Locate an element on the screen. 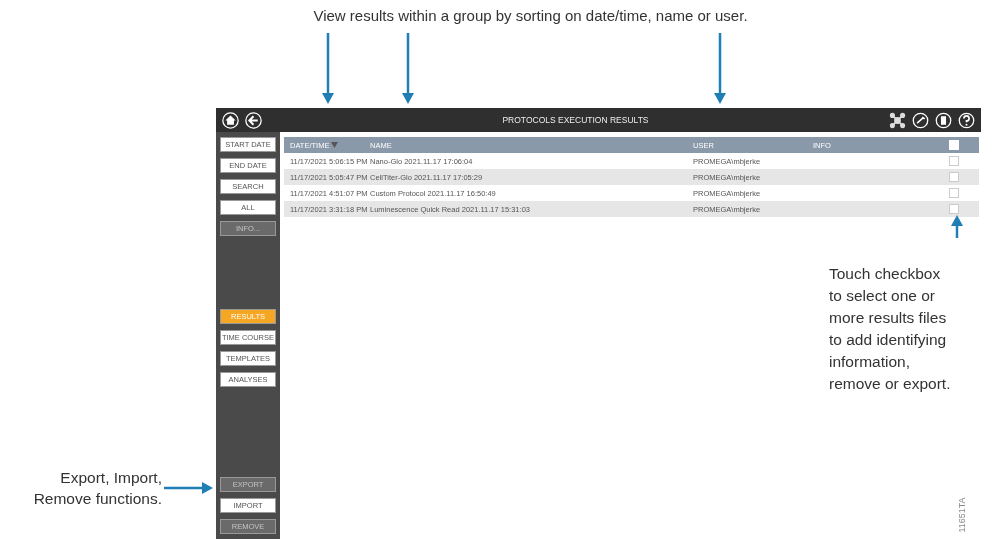 The height and width of the screenshot is (539, 1001). door-icon is located at coordinates (943, 120).